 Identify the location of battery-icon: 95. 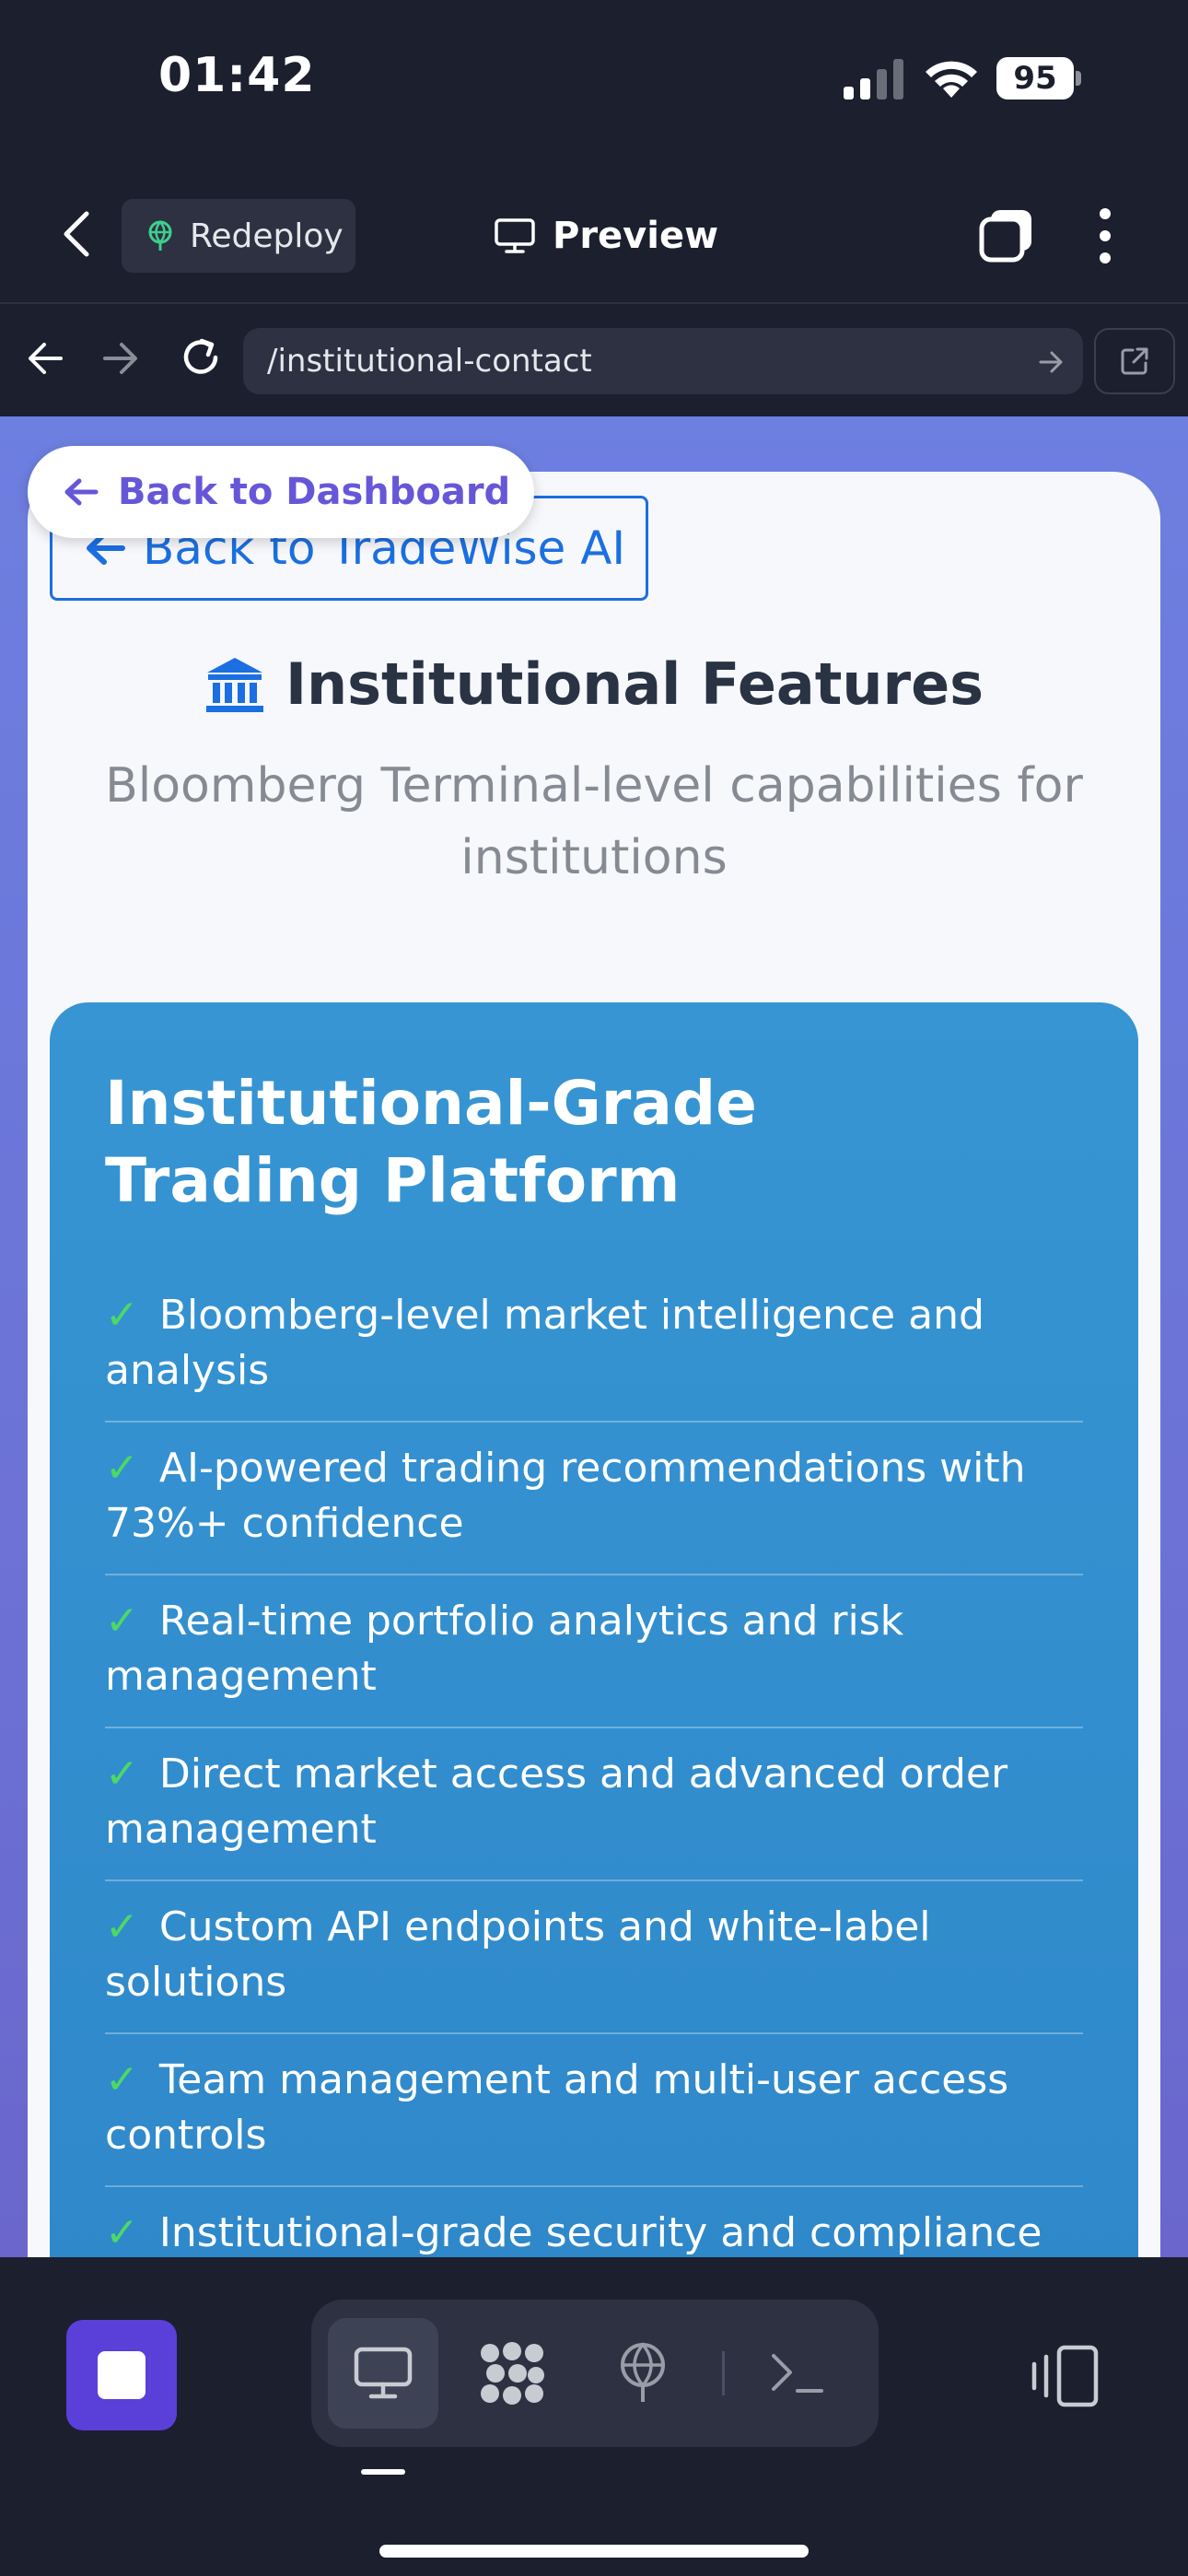
(1038, 78).